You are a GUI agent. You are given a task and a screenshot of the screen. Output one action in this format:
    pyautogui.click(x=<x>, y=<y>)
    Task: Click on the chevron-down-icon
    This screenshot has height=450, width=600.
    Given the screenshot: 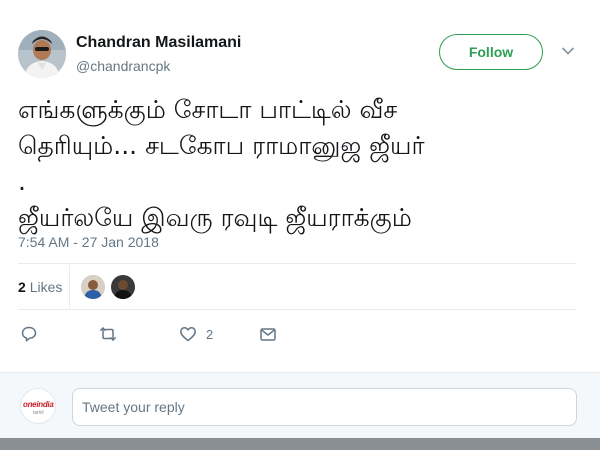 What is the action you would take?
    pyautogui.click(x=568, y=51)
    